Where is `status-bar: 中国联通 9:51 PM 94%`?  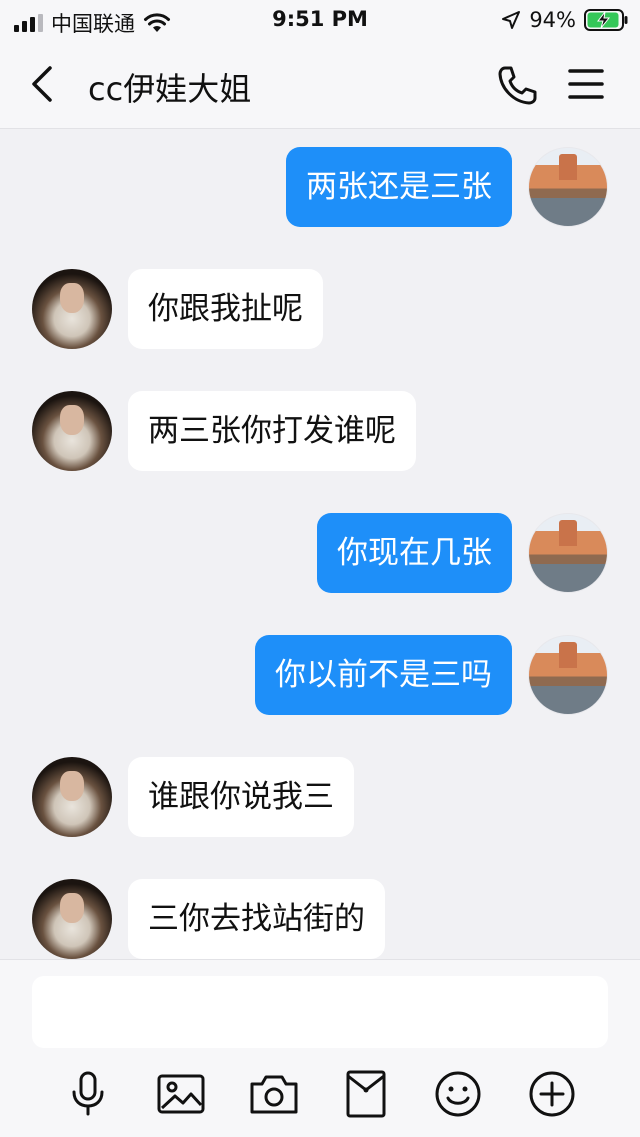
status-bar: 中国联通 9:51 PM 94% is located at coordinates (320, 20).